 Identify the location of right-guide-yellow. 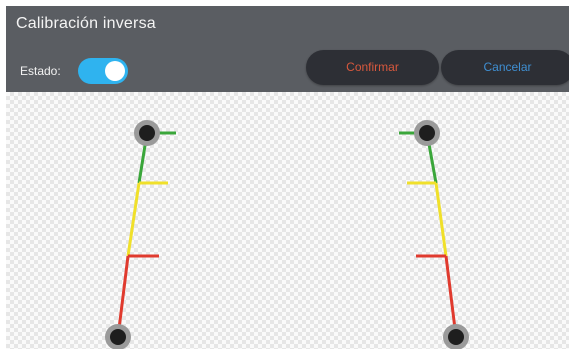
(441, 219).